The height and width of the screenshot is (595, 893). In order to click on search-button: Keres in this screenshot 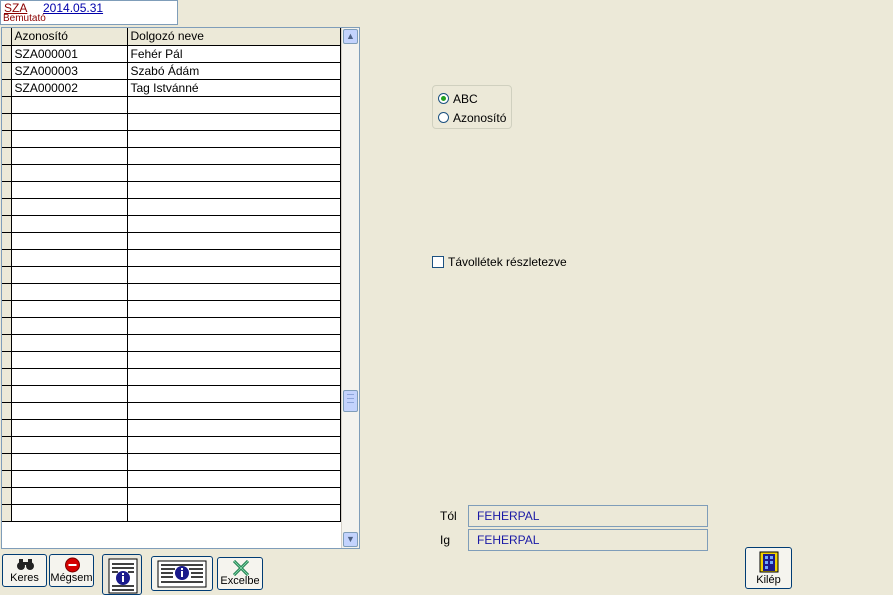, I will do `click(24, 570)`.